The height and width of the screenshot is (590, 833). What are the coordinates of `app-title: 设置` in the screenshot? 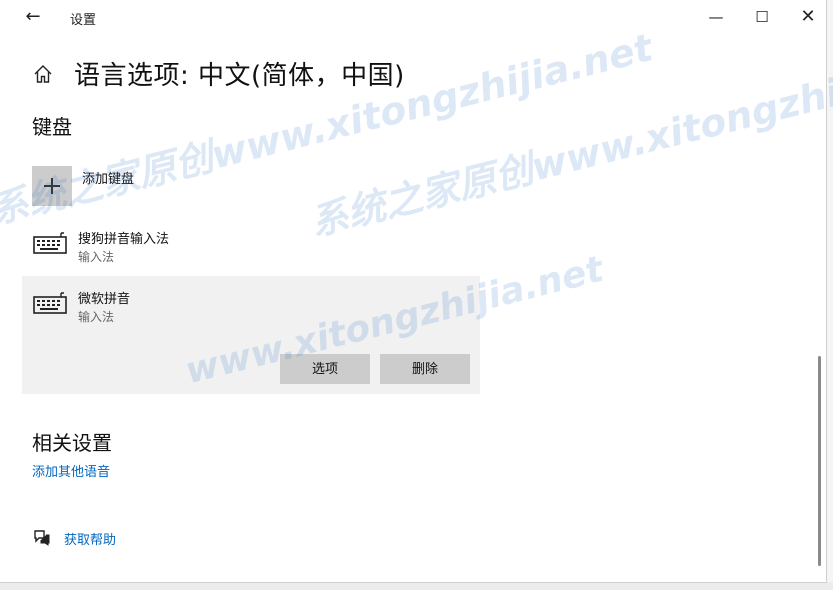 It's located at (83, 20).